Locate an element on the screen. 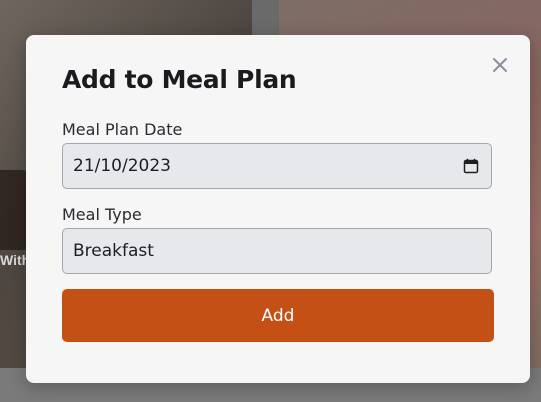 The height and width of the screenshot is (402, 541). meal-type-value: Breakfast is located at coordinates (113, 251).